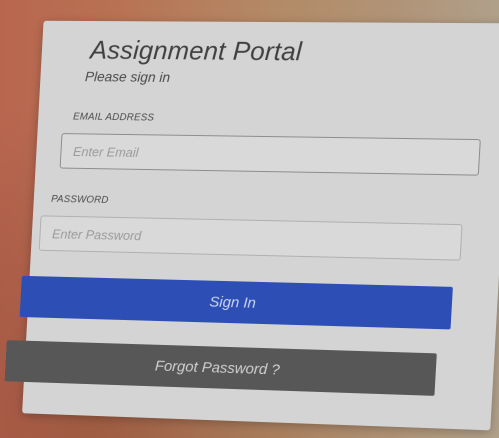 The height and width of the screenshot is (438, 499). What do you see at coordinates (220, 368) in the screenshot?
I see `forgot-password-button: Forgot Password ?` at bounding box center [220, 368].